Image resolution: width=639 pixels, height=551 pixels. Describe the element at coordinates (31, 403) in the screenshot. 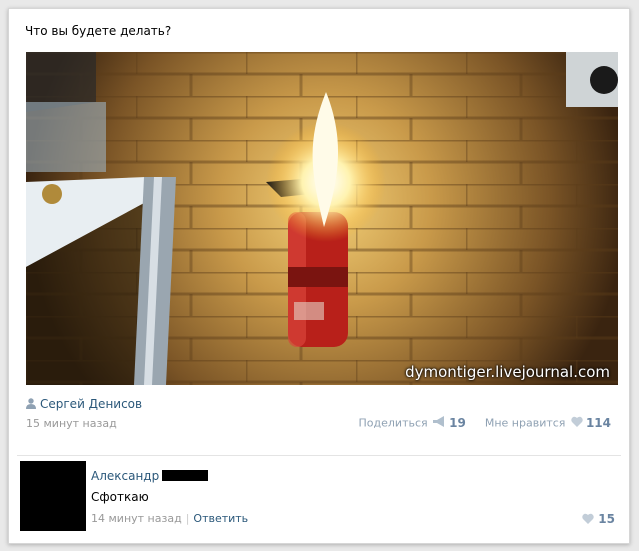

I see `person-icon` at that location.